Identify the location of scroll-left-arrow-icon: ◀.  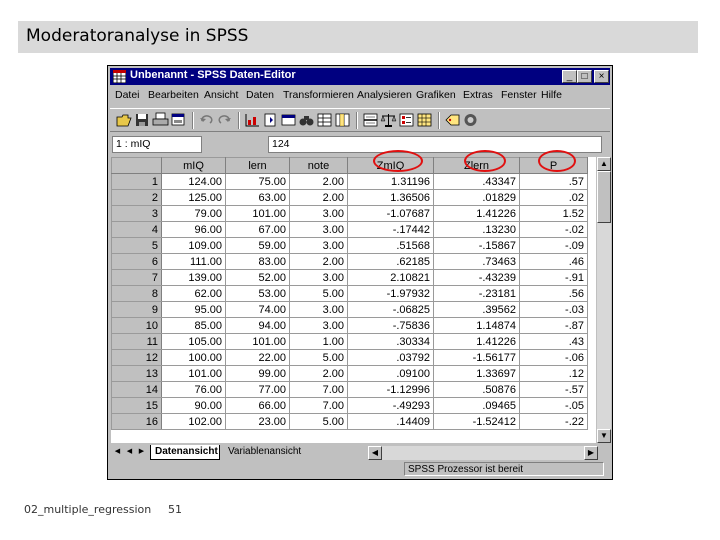
(375, 453).